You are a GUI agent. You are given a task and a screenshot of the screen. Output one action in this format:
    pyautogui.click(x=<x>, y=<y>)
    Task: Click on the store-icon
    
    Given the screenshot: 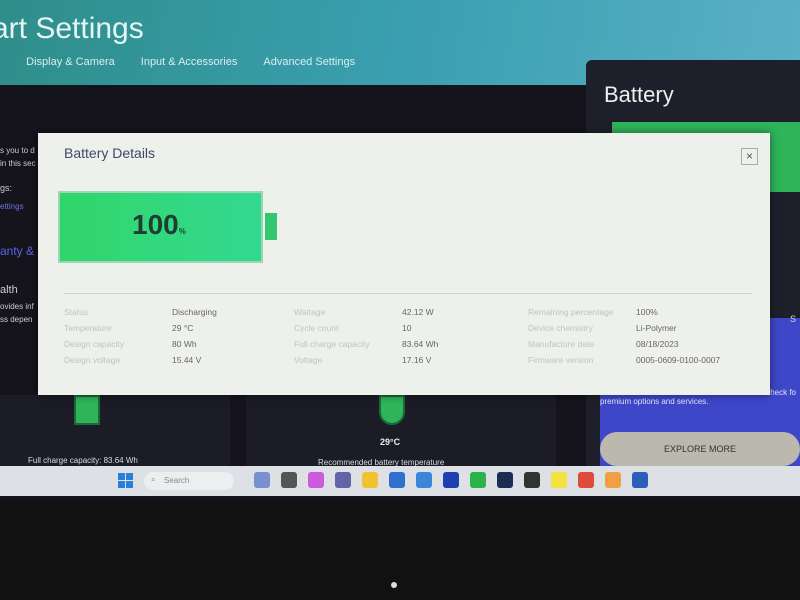 What is the action you would take?
    pyautogui.click(x=397, y=480)
    